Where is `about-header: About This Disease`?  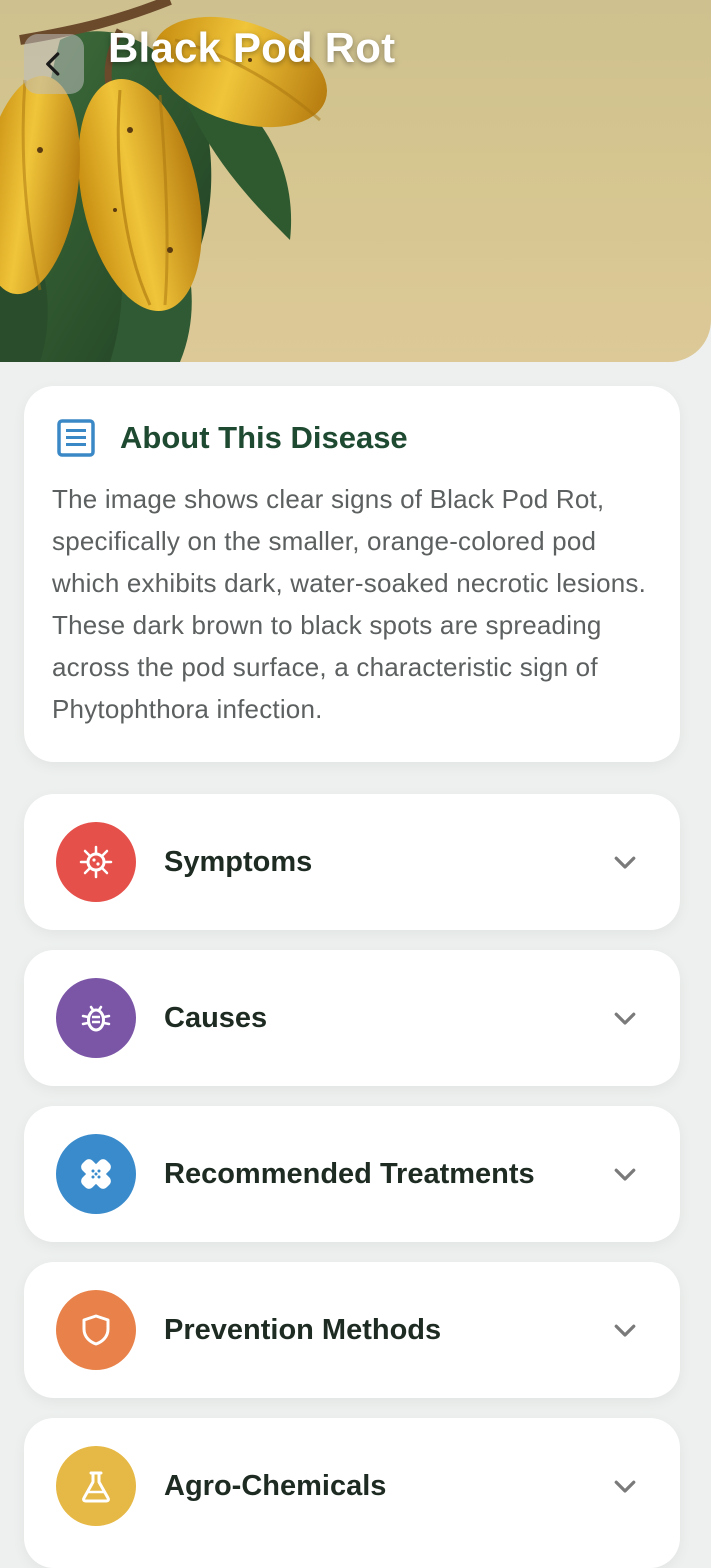
about-header: About This Disease is located at coordinates (352, 438).